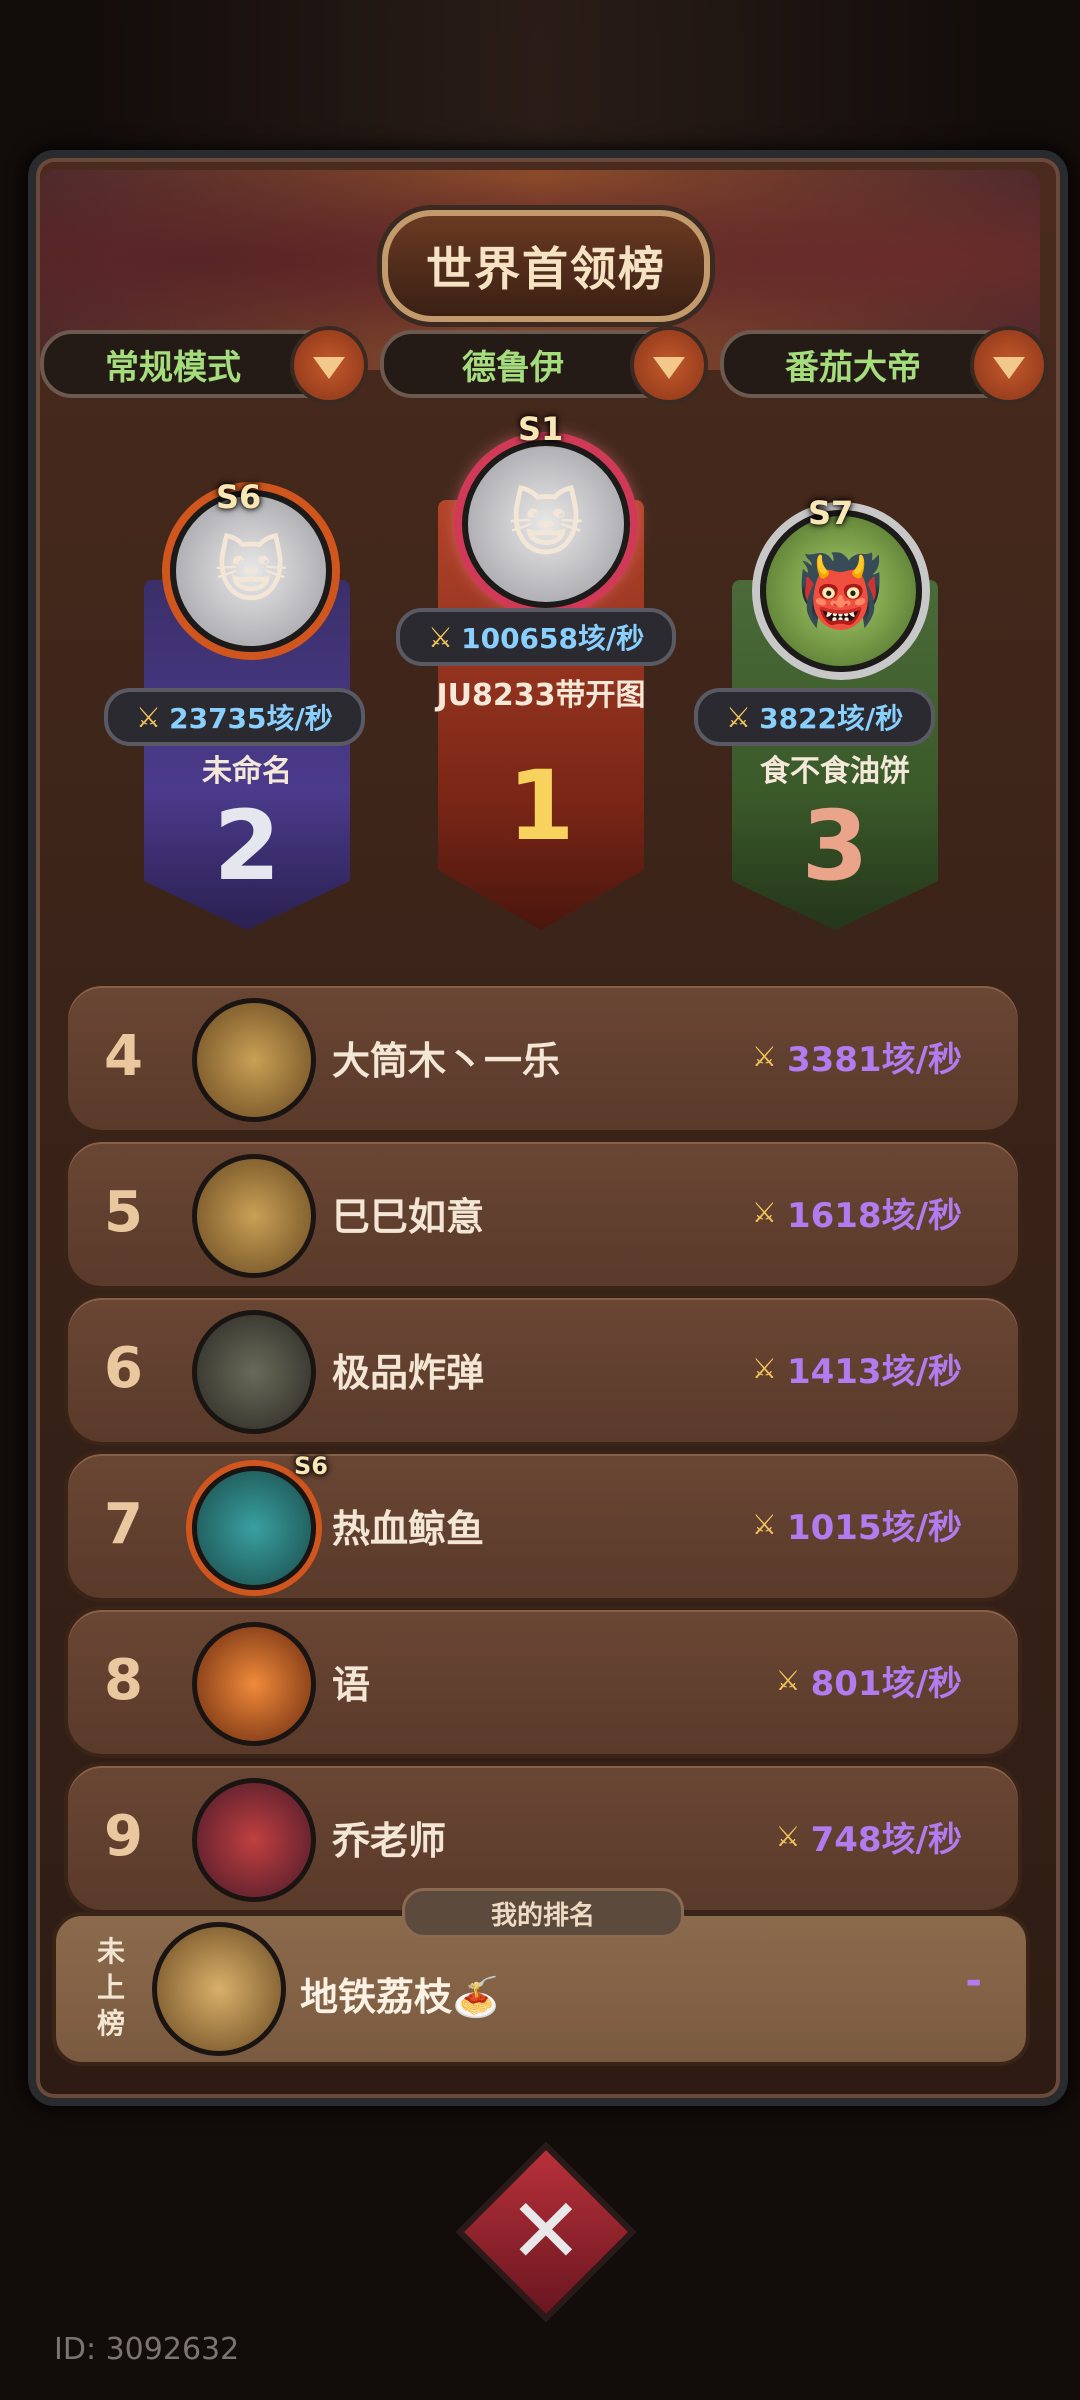 Image resolution: width=1080 pixels, height=2400 pixels. What do you see at coordinates (219, 1989) in the screenshot?
I see `my-avatar` at bounding box center [219, 1989].